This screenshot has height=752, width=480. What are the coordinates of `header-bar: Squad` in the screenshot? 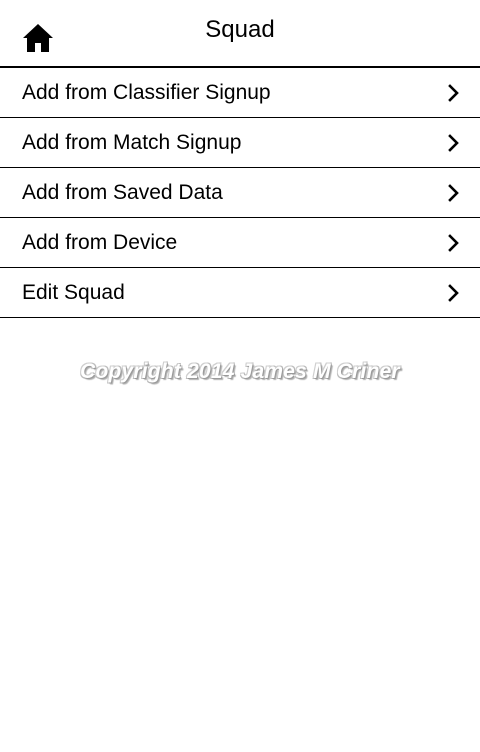 It's located at (240, 34).